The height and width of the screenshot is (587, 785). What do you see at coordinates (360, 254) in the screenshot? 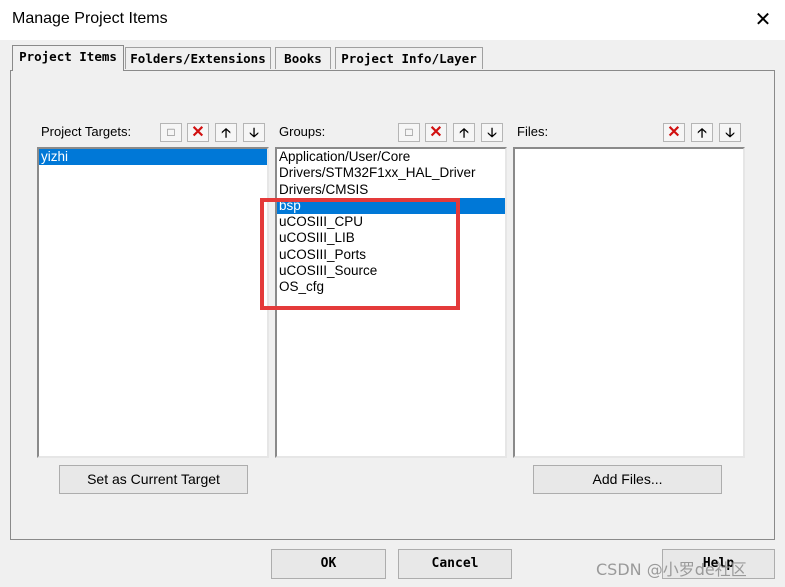
I see `annotation-highlight` at bounding box center [360, 254].